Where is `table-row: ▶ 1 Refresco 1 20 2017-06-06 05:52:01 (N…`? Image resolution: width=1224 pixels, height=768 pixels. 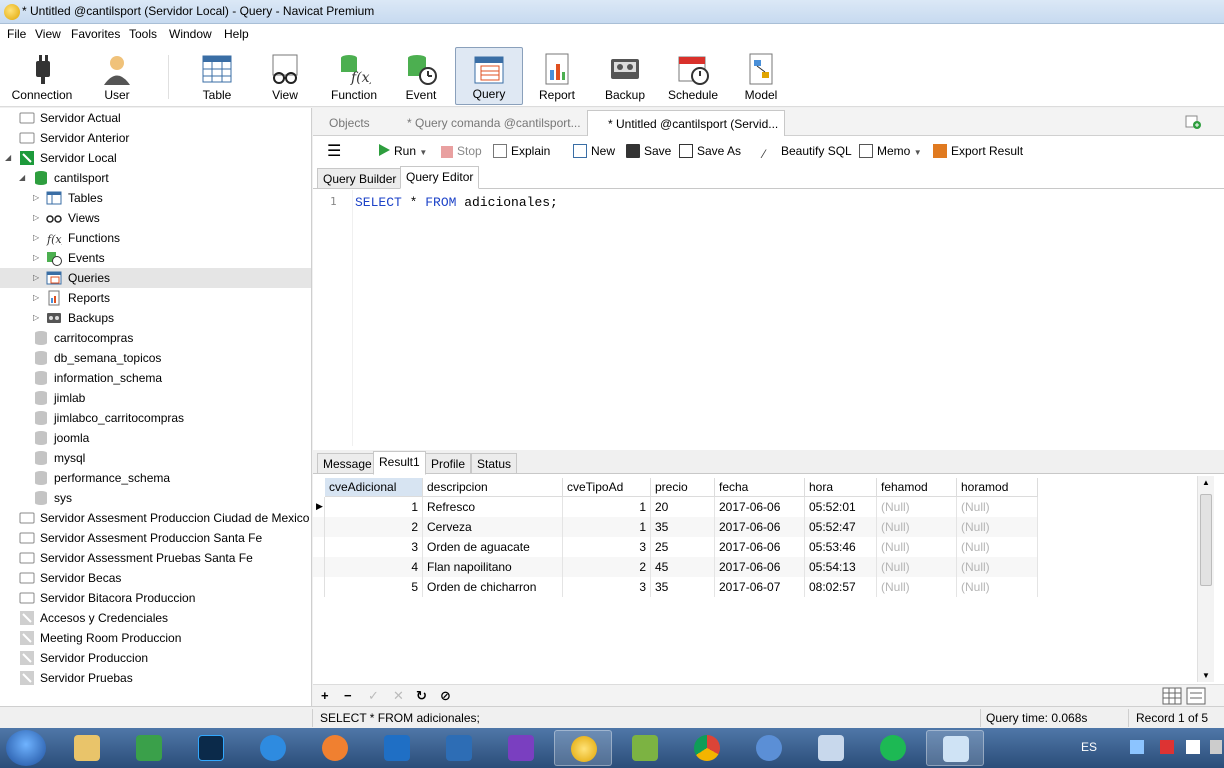 table-row: ▶ 1 Refresco 1 20 2017-06-06 05:52:01 (N… is located at coordinates (675, 507).